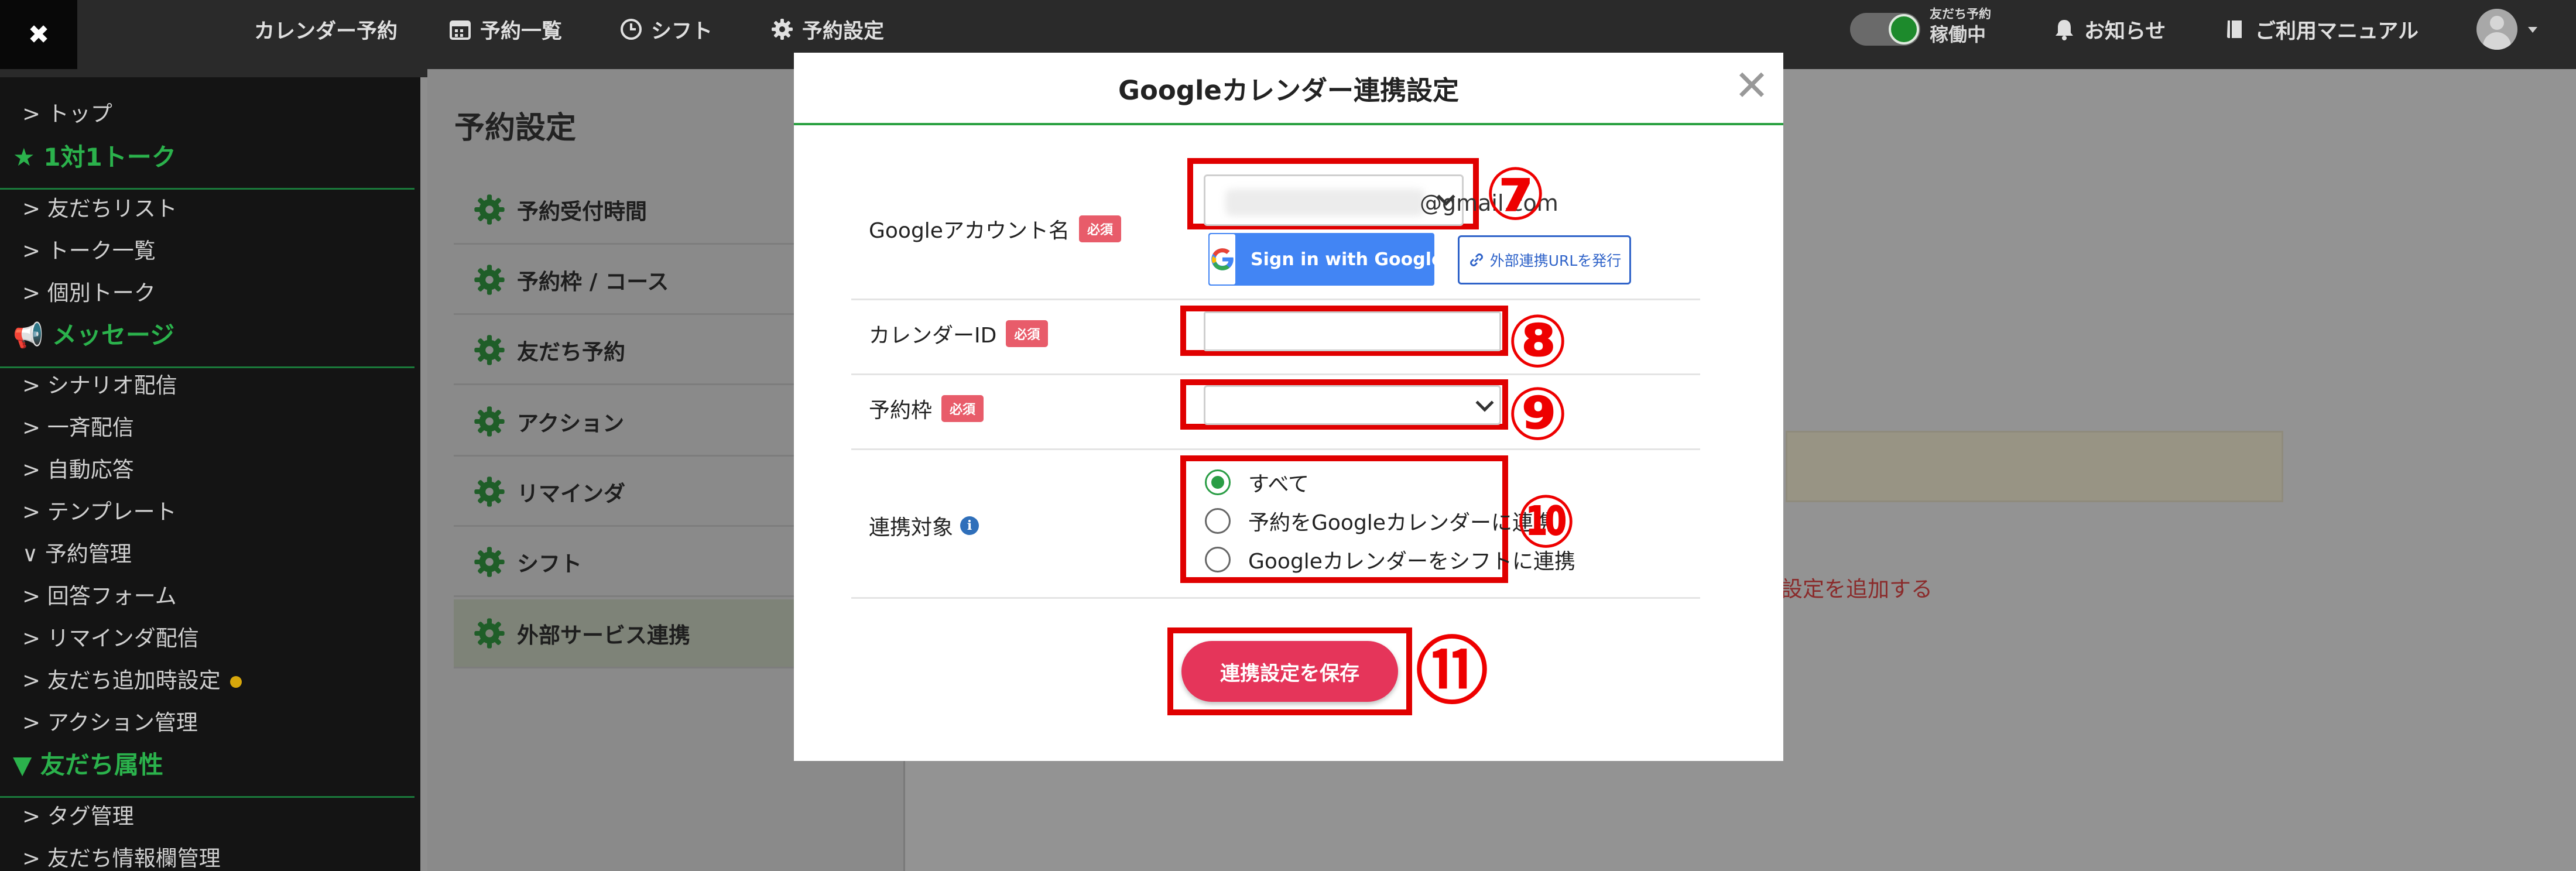 Image resolution: width=2576 pixels, height=871 pixels. Describe the element at coordinates (1885, 29) in the screenshot. I see `booking-active-toggle` at that location.